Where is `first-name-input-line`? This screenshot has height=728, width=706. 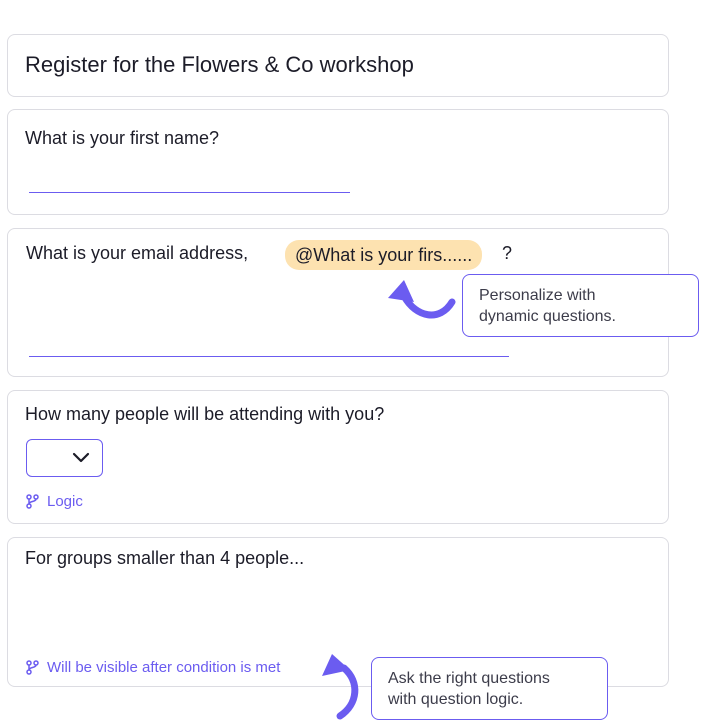
first-name-input-line is located at coordinates (189, 192).